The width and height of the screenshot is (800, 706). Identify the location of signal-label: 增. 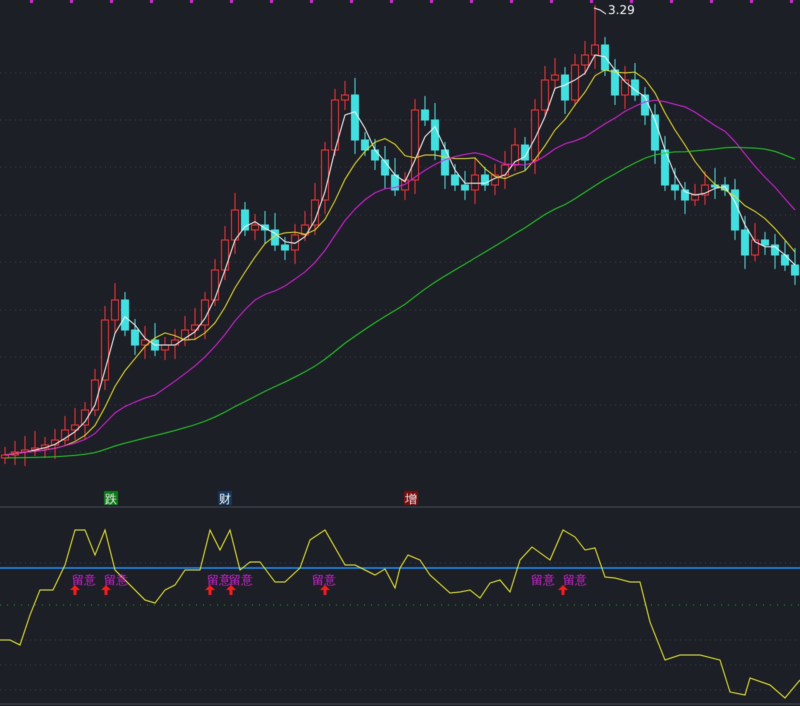
(411, 499).